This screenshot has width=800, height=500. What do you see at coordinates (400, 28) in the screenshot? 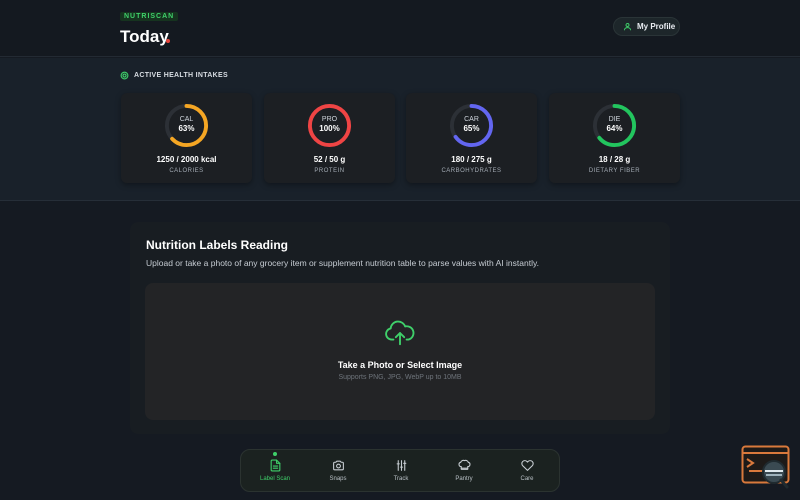
I see `app-header: NUTRISCAN Today My Profile` at bounding box center [400, 28].